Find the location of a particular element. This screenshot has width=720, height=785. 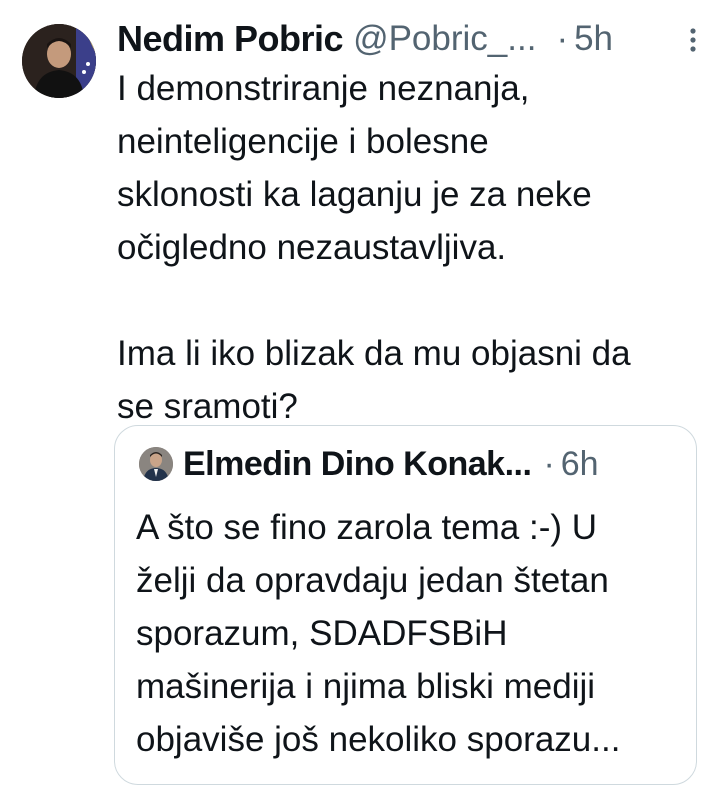

author-avatar is located at coordinates (59, 61).